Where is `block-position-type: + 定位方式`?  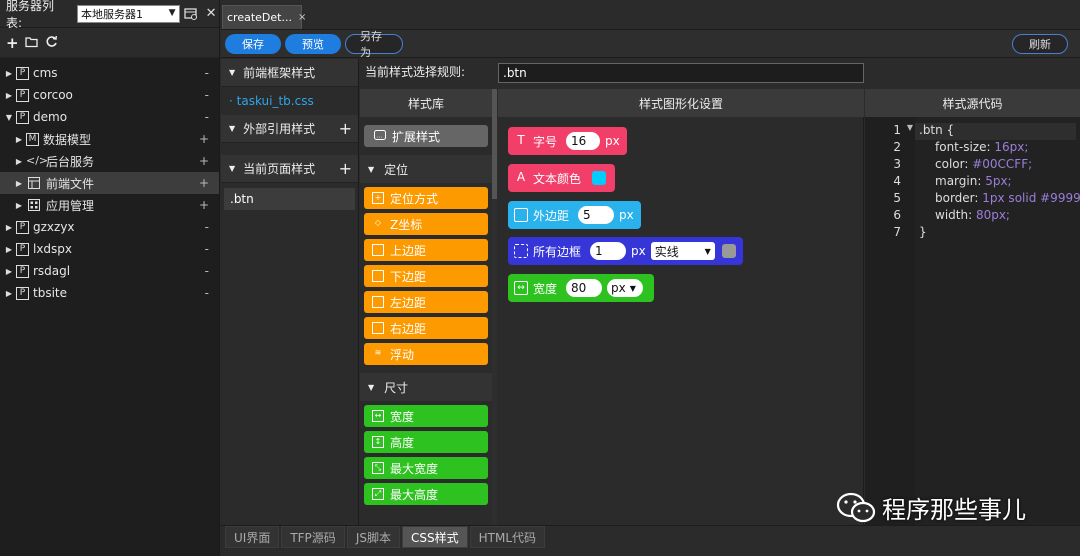
block-position-type: + 定位方式 is located at coordinates (426, 198).